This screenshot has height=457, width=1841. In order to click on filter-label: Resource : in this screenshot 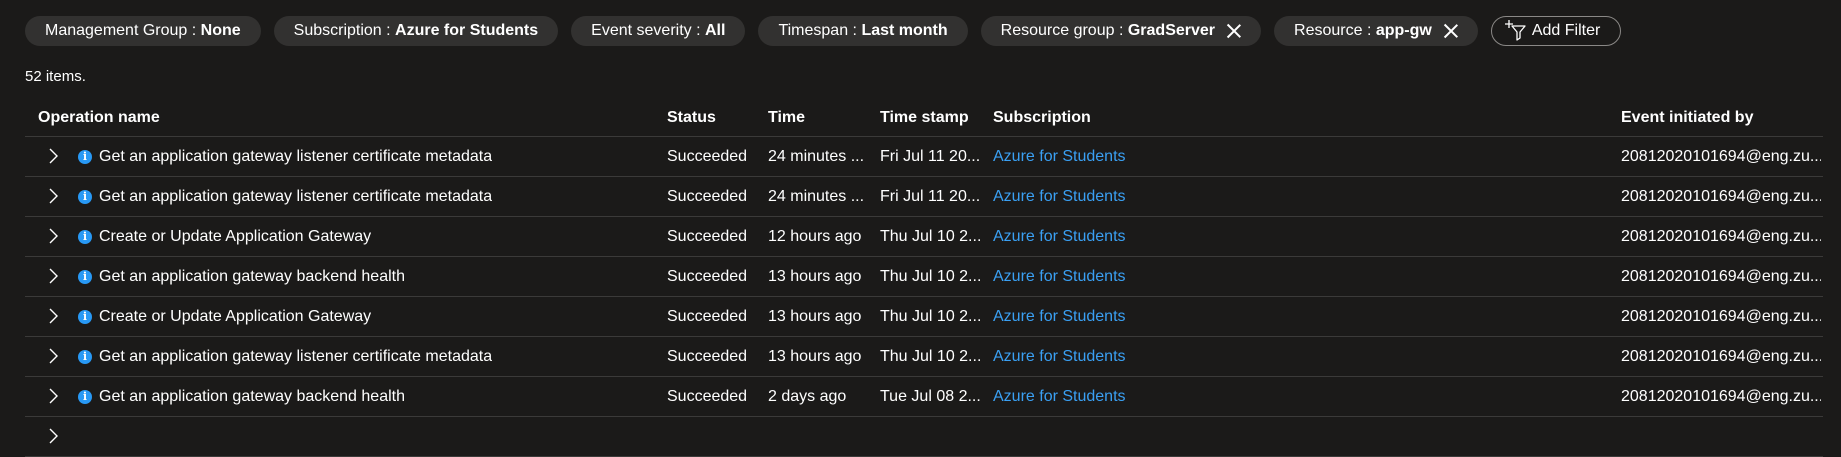, I will do `click(1335, 30)`.